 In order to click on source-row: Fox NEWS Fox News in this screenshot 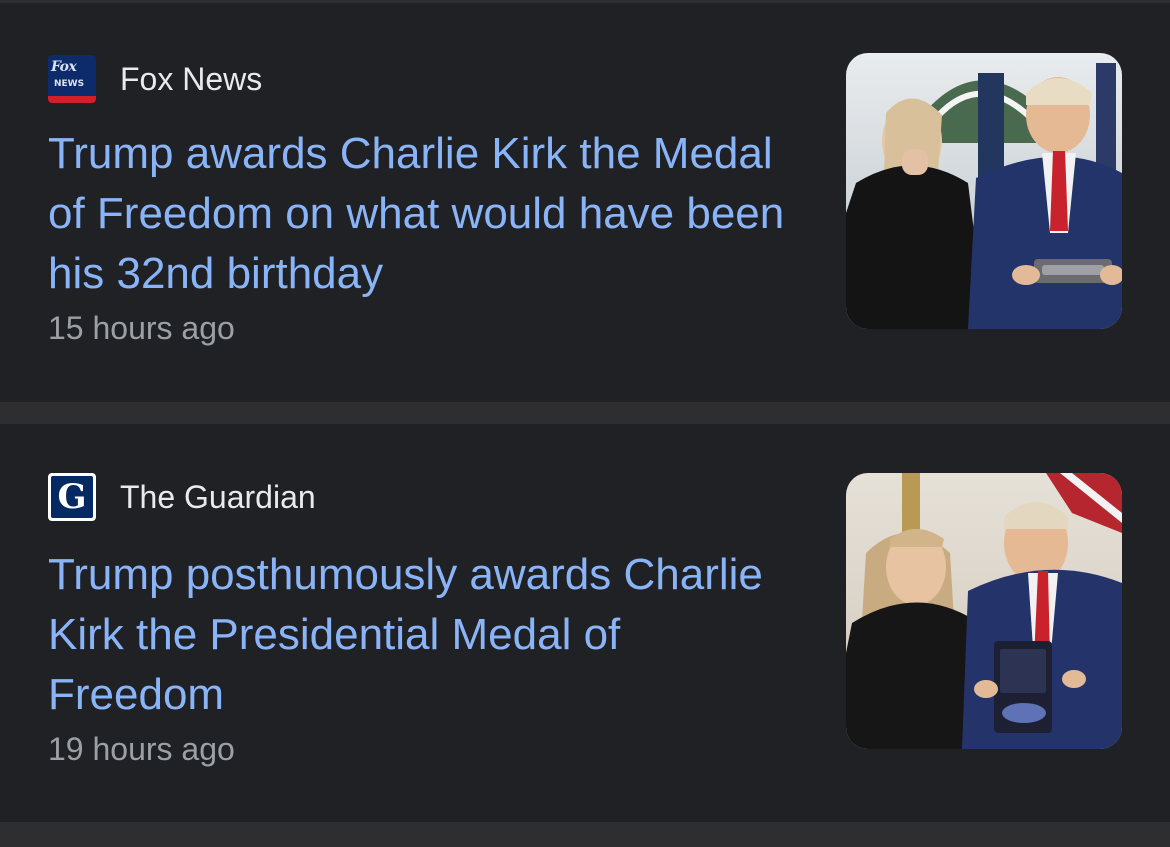, I will do `click(155, 79)`.